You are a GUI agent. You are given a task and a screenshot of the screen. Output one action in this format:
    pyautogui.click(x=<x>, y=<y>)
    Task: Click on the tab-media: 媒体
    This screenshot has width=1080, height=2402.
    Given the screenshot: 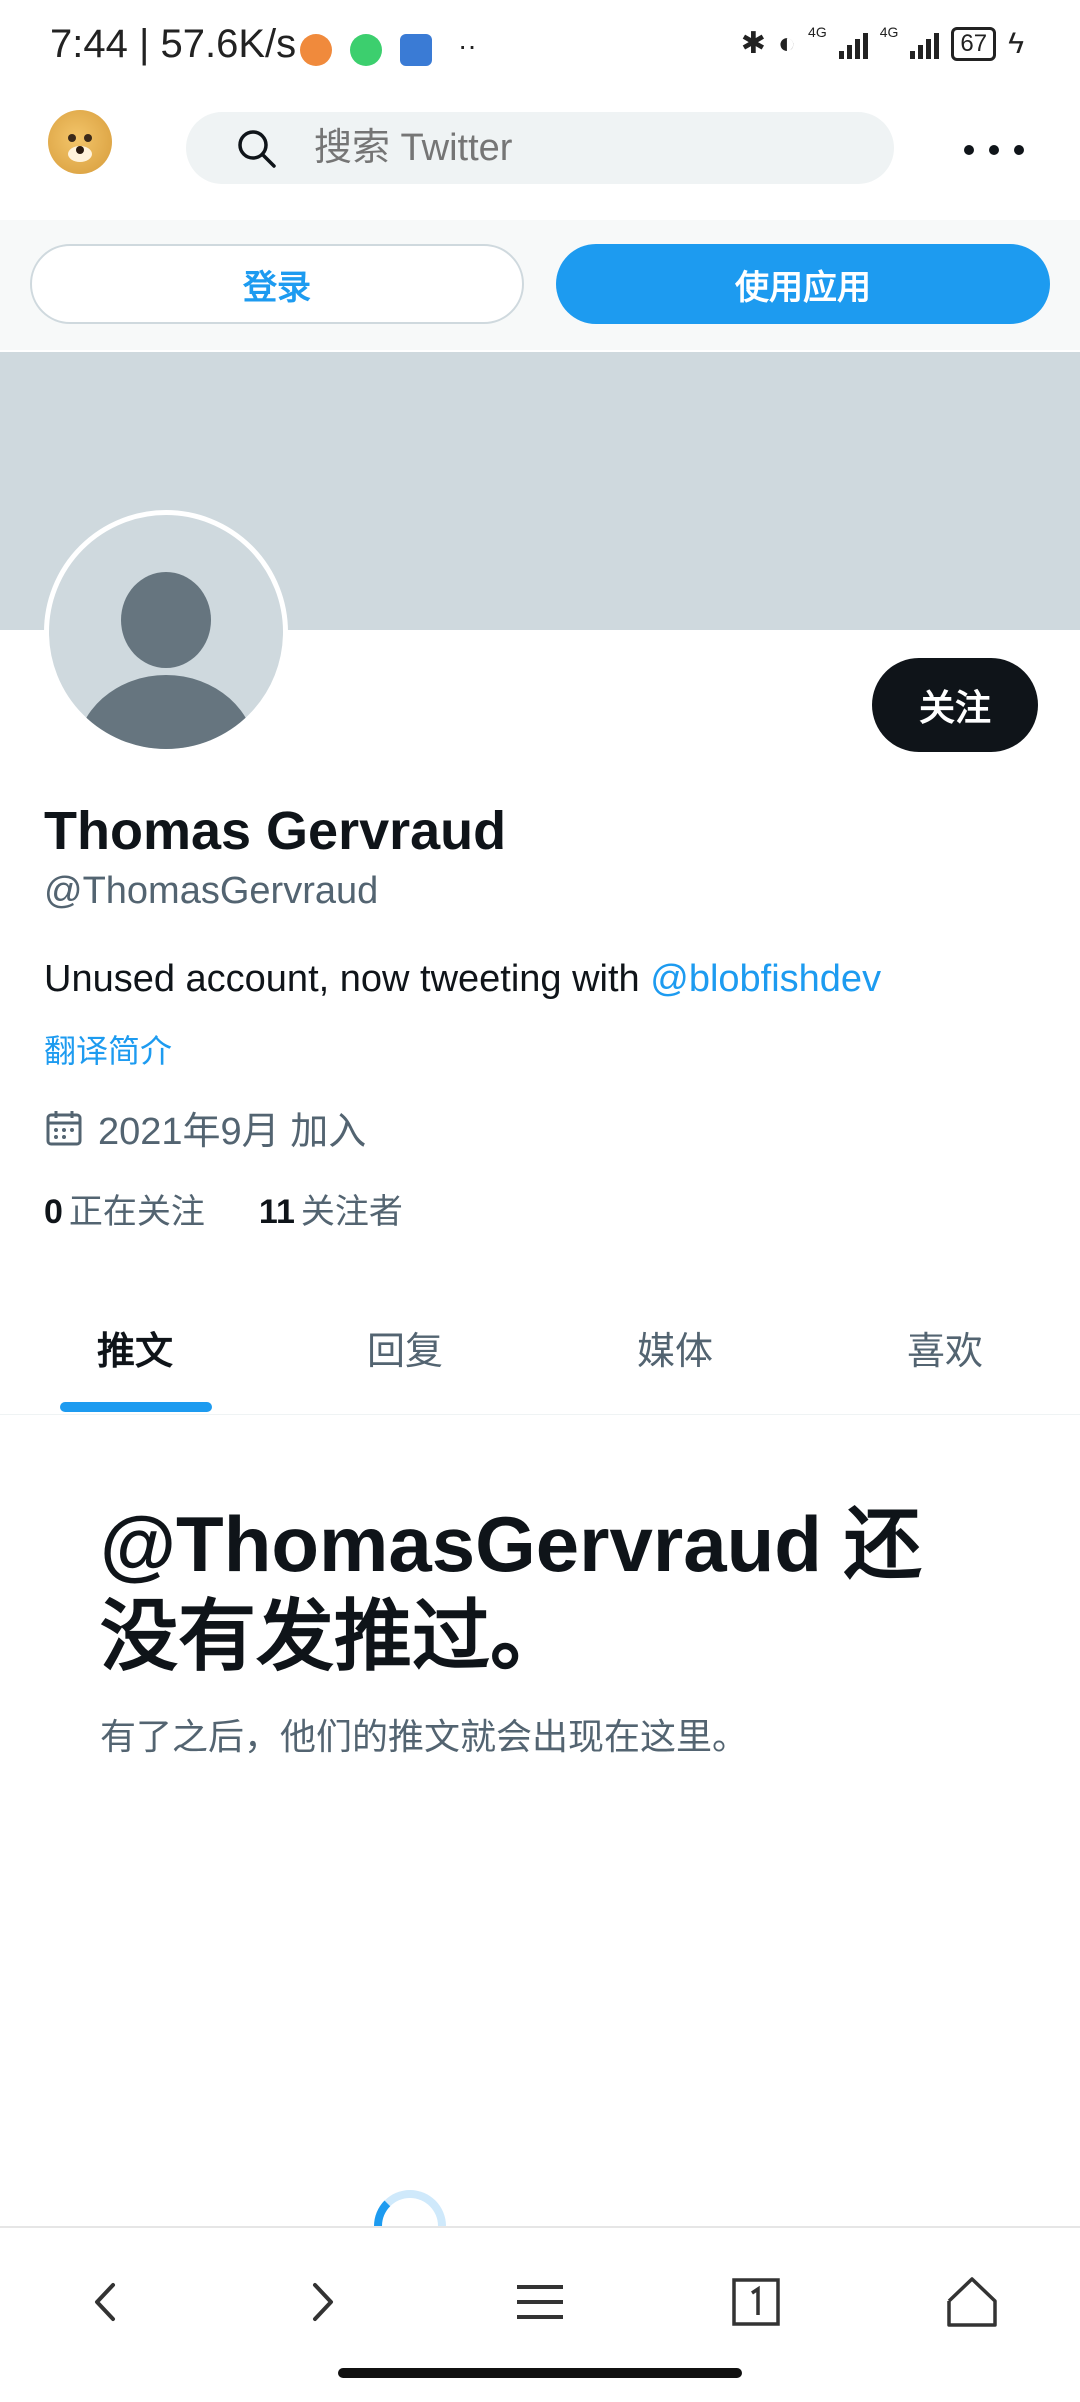 What is the action you would take?
    pyautogui.click(x=675, y=1347)
    